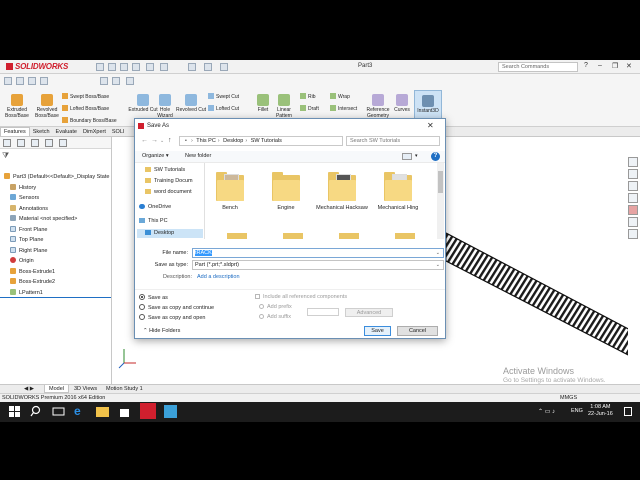  Describe the element at coordinates (159, 233) in the screenshot. I see `nav-item-desktop: Desktop` at that location.